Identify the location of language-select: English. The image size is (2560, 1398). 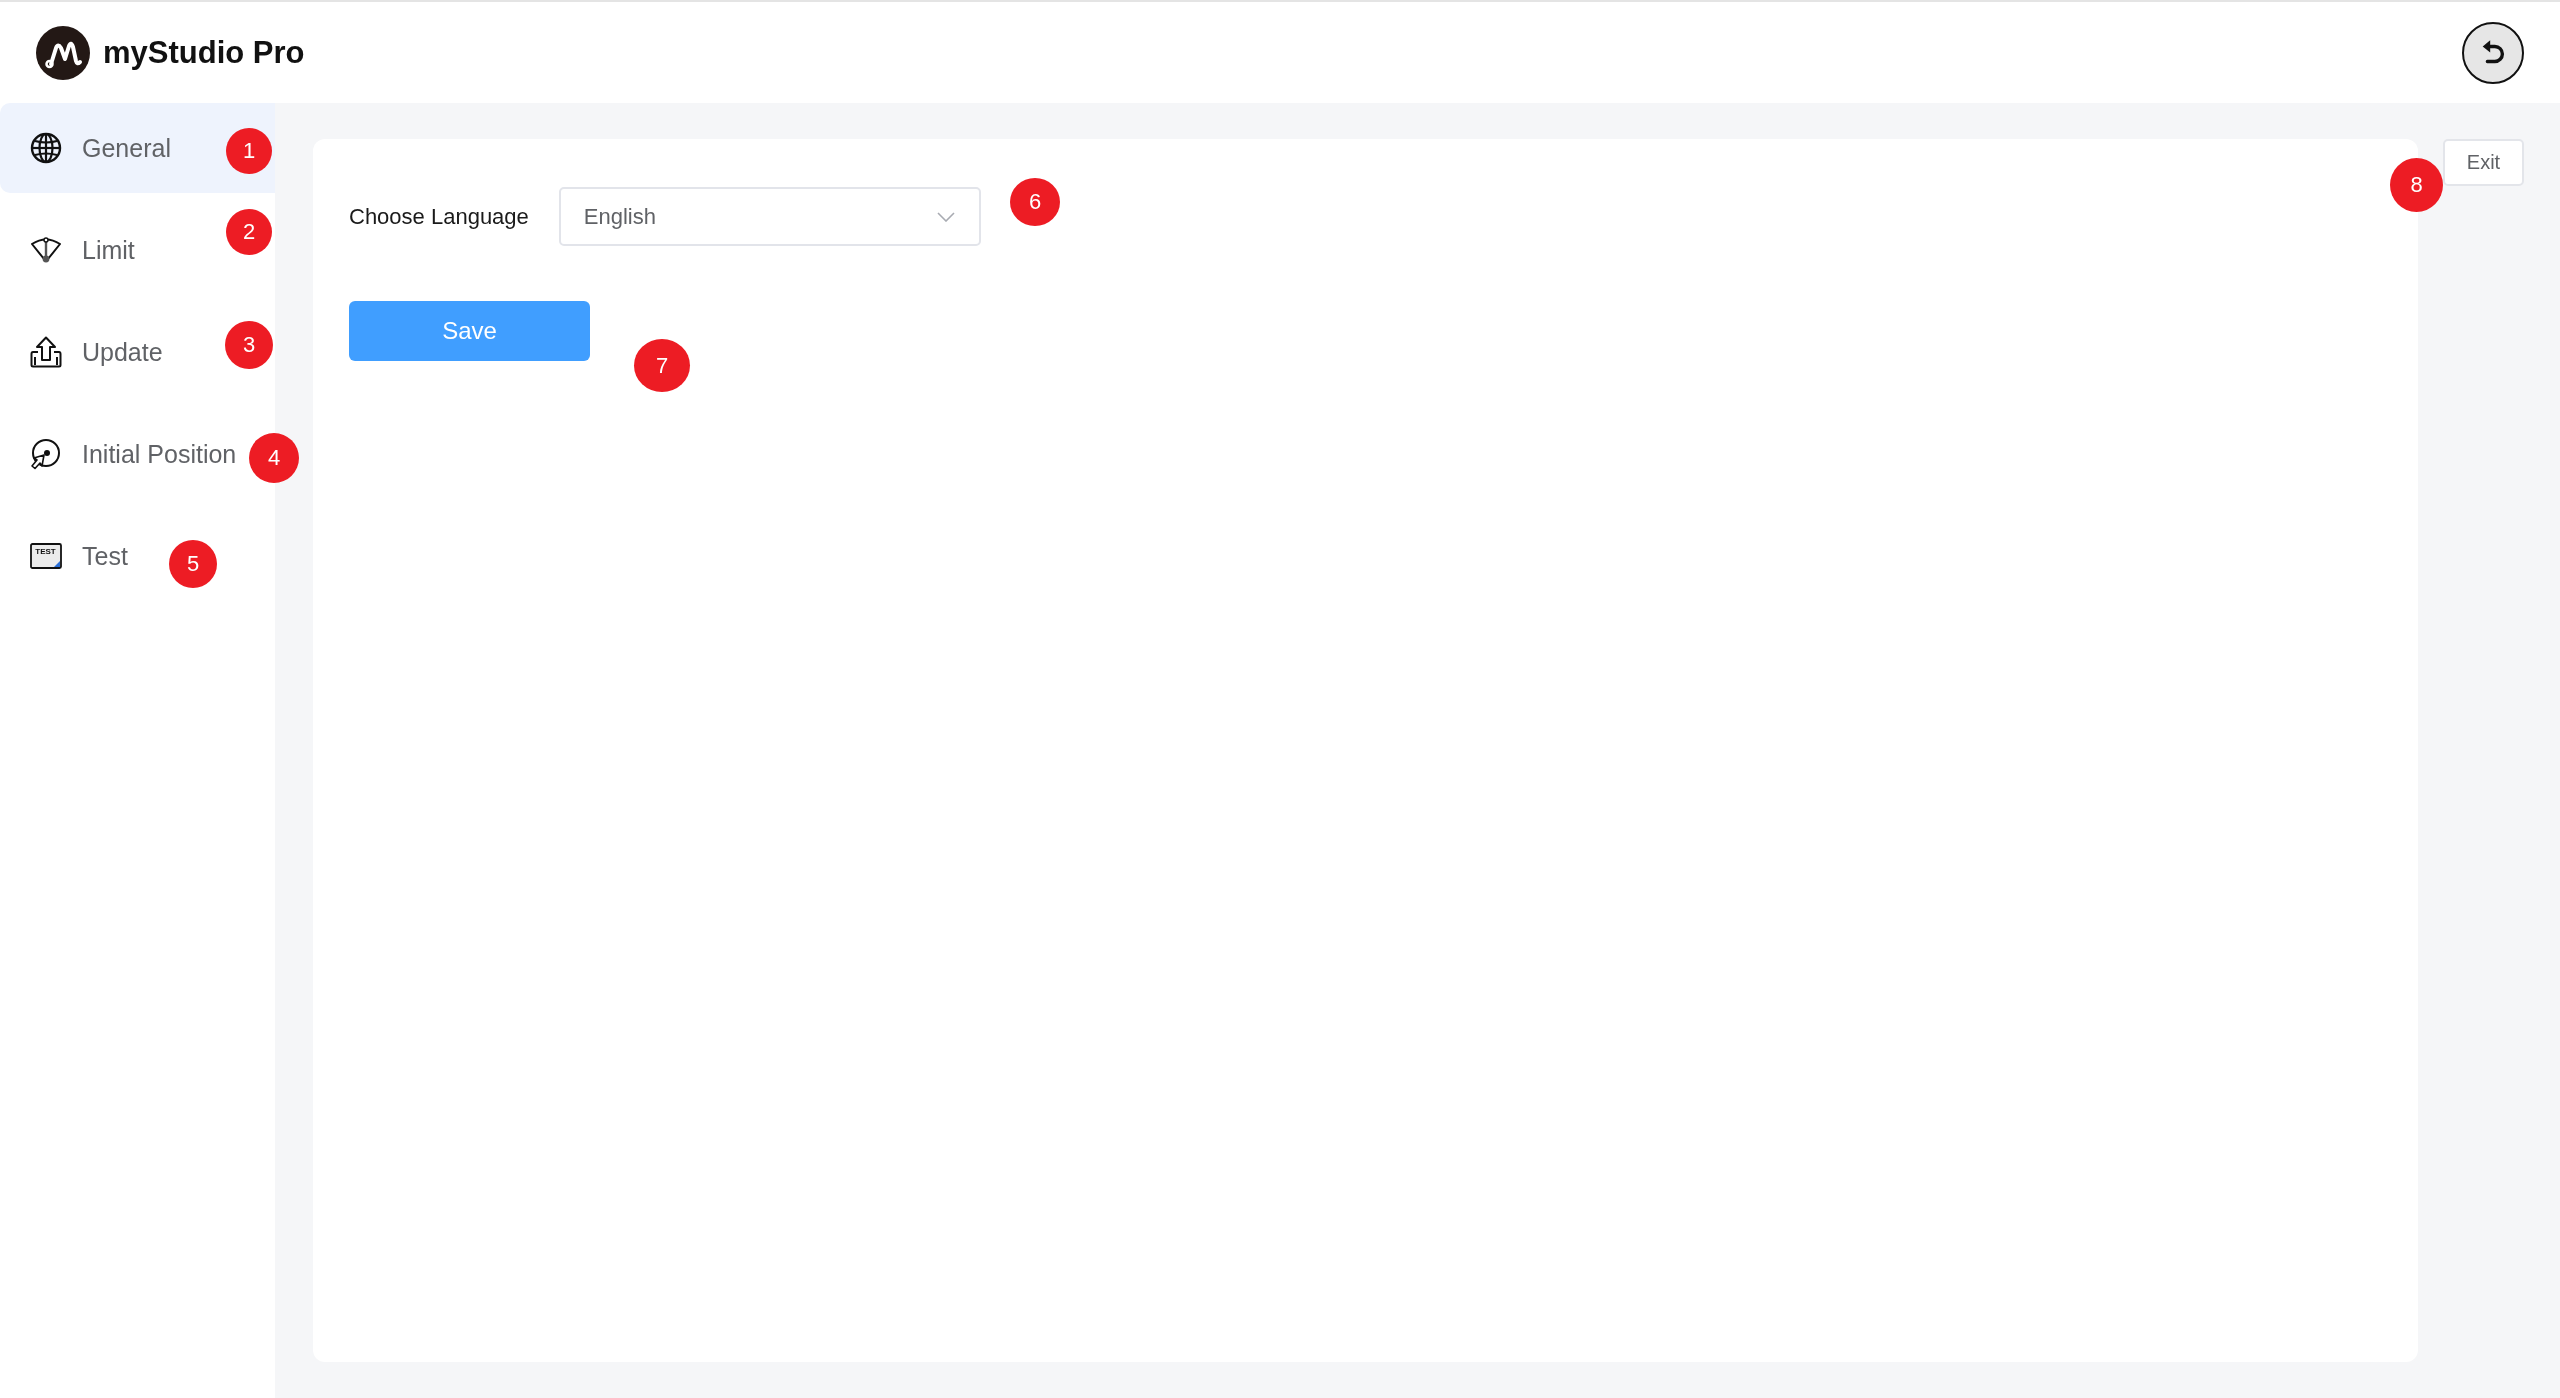
(769, 216).